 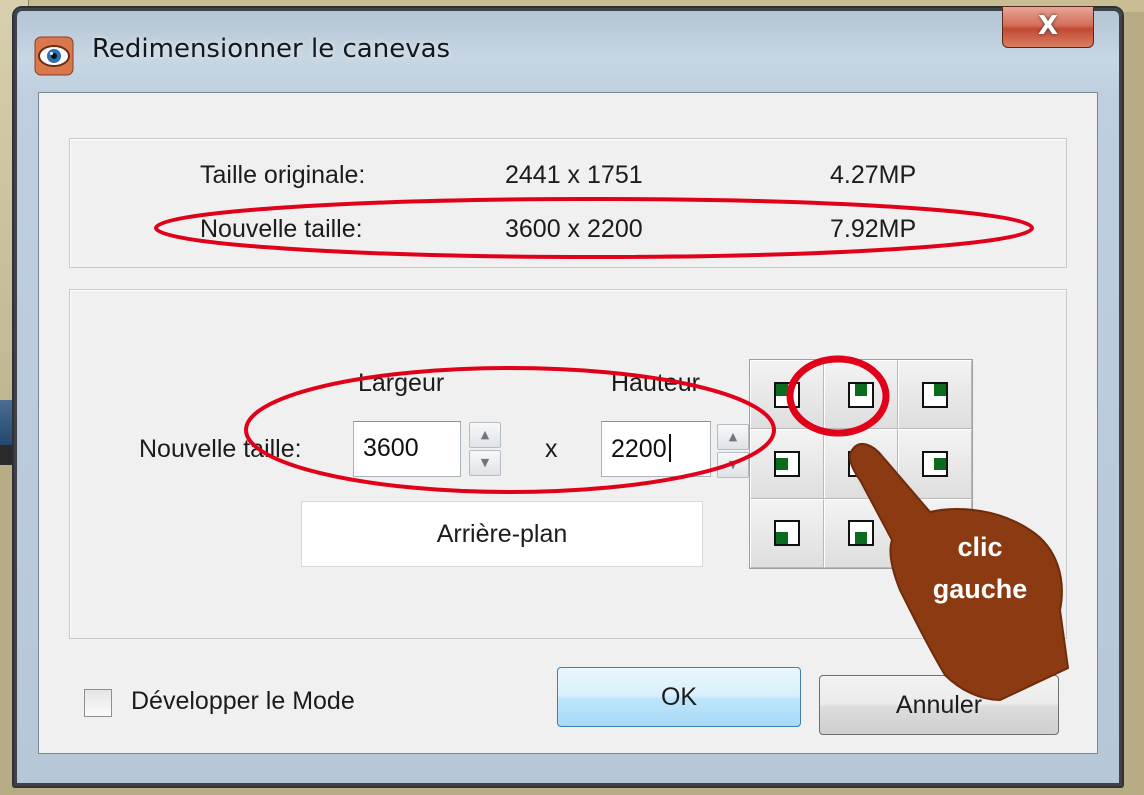 I want to click on title-bar: Redimensionner le canevas X, so click(x=568, y=49).